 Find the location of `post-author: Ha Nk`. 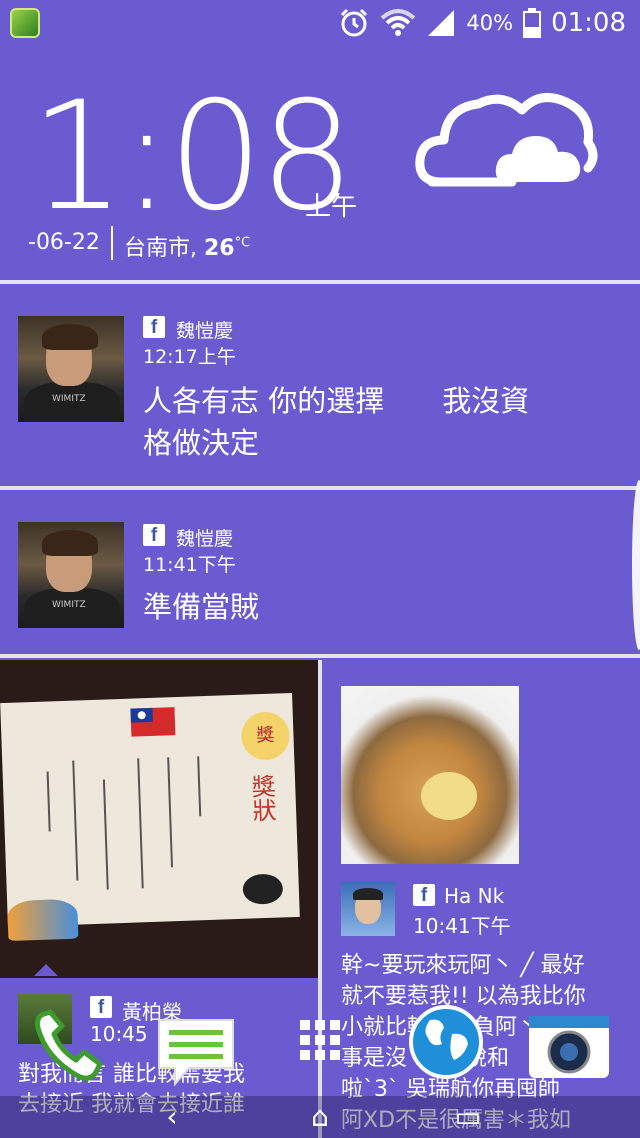

post-author: Ha Nk is located at coordinates (474, 896).